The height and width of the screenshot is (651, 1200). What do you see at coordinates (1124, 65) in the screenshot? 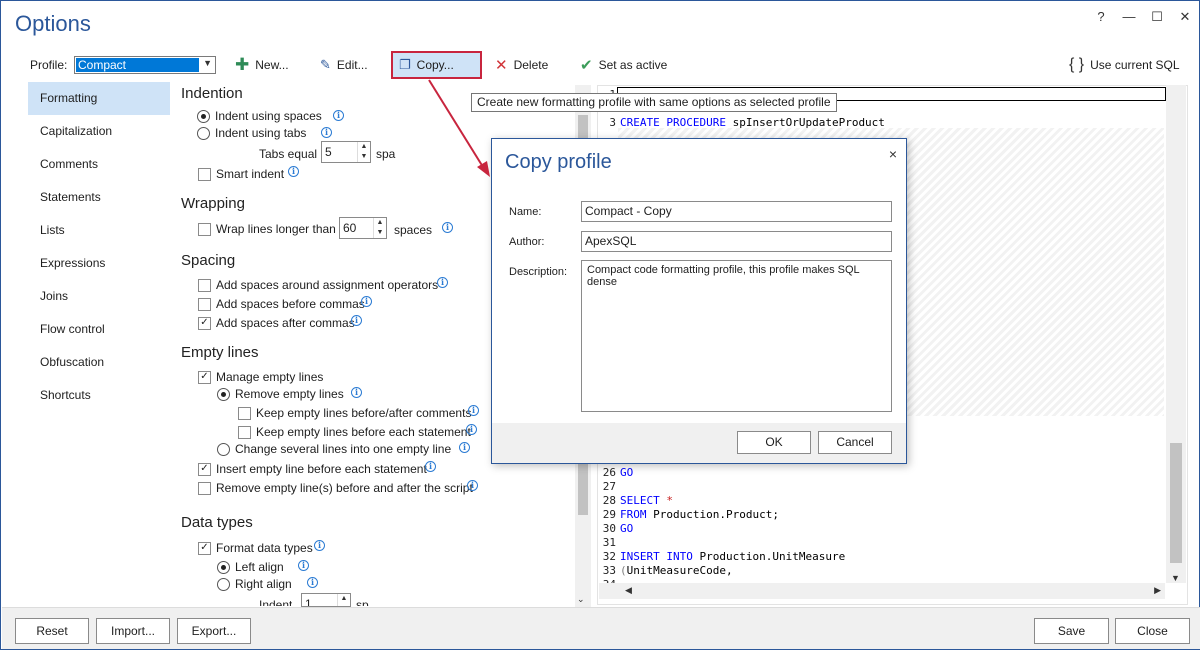
I see `use-current-sql-button: { } Use current SQL` at bounding box center [1124, 65].